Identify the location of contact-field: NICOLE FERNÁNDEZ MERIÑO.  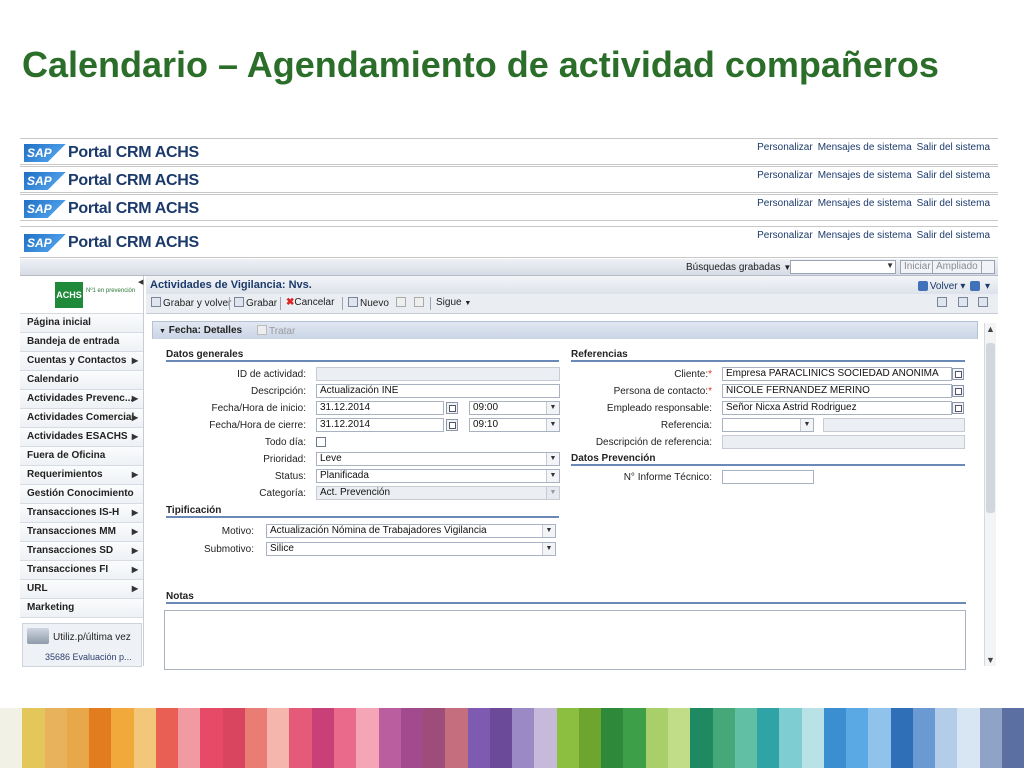
(837, 391).